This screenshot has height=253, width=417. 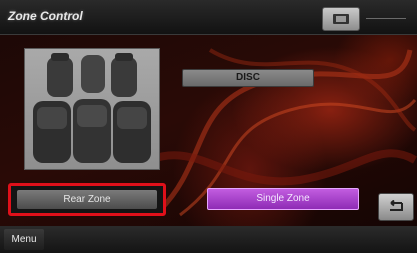 I want to click on source-display: DISC, so click(x=248, y=78).